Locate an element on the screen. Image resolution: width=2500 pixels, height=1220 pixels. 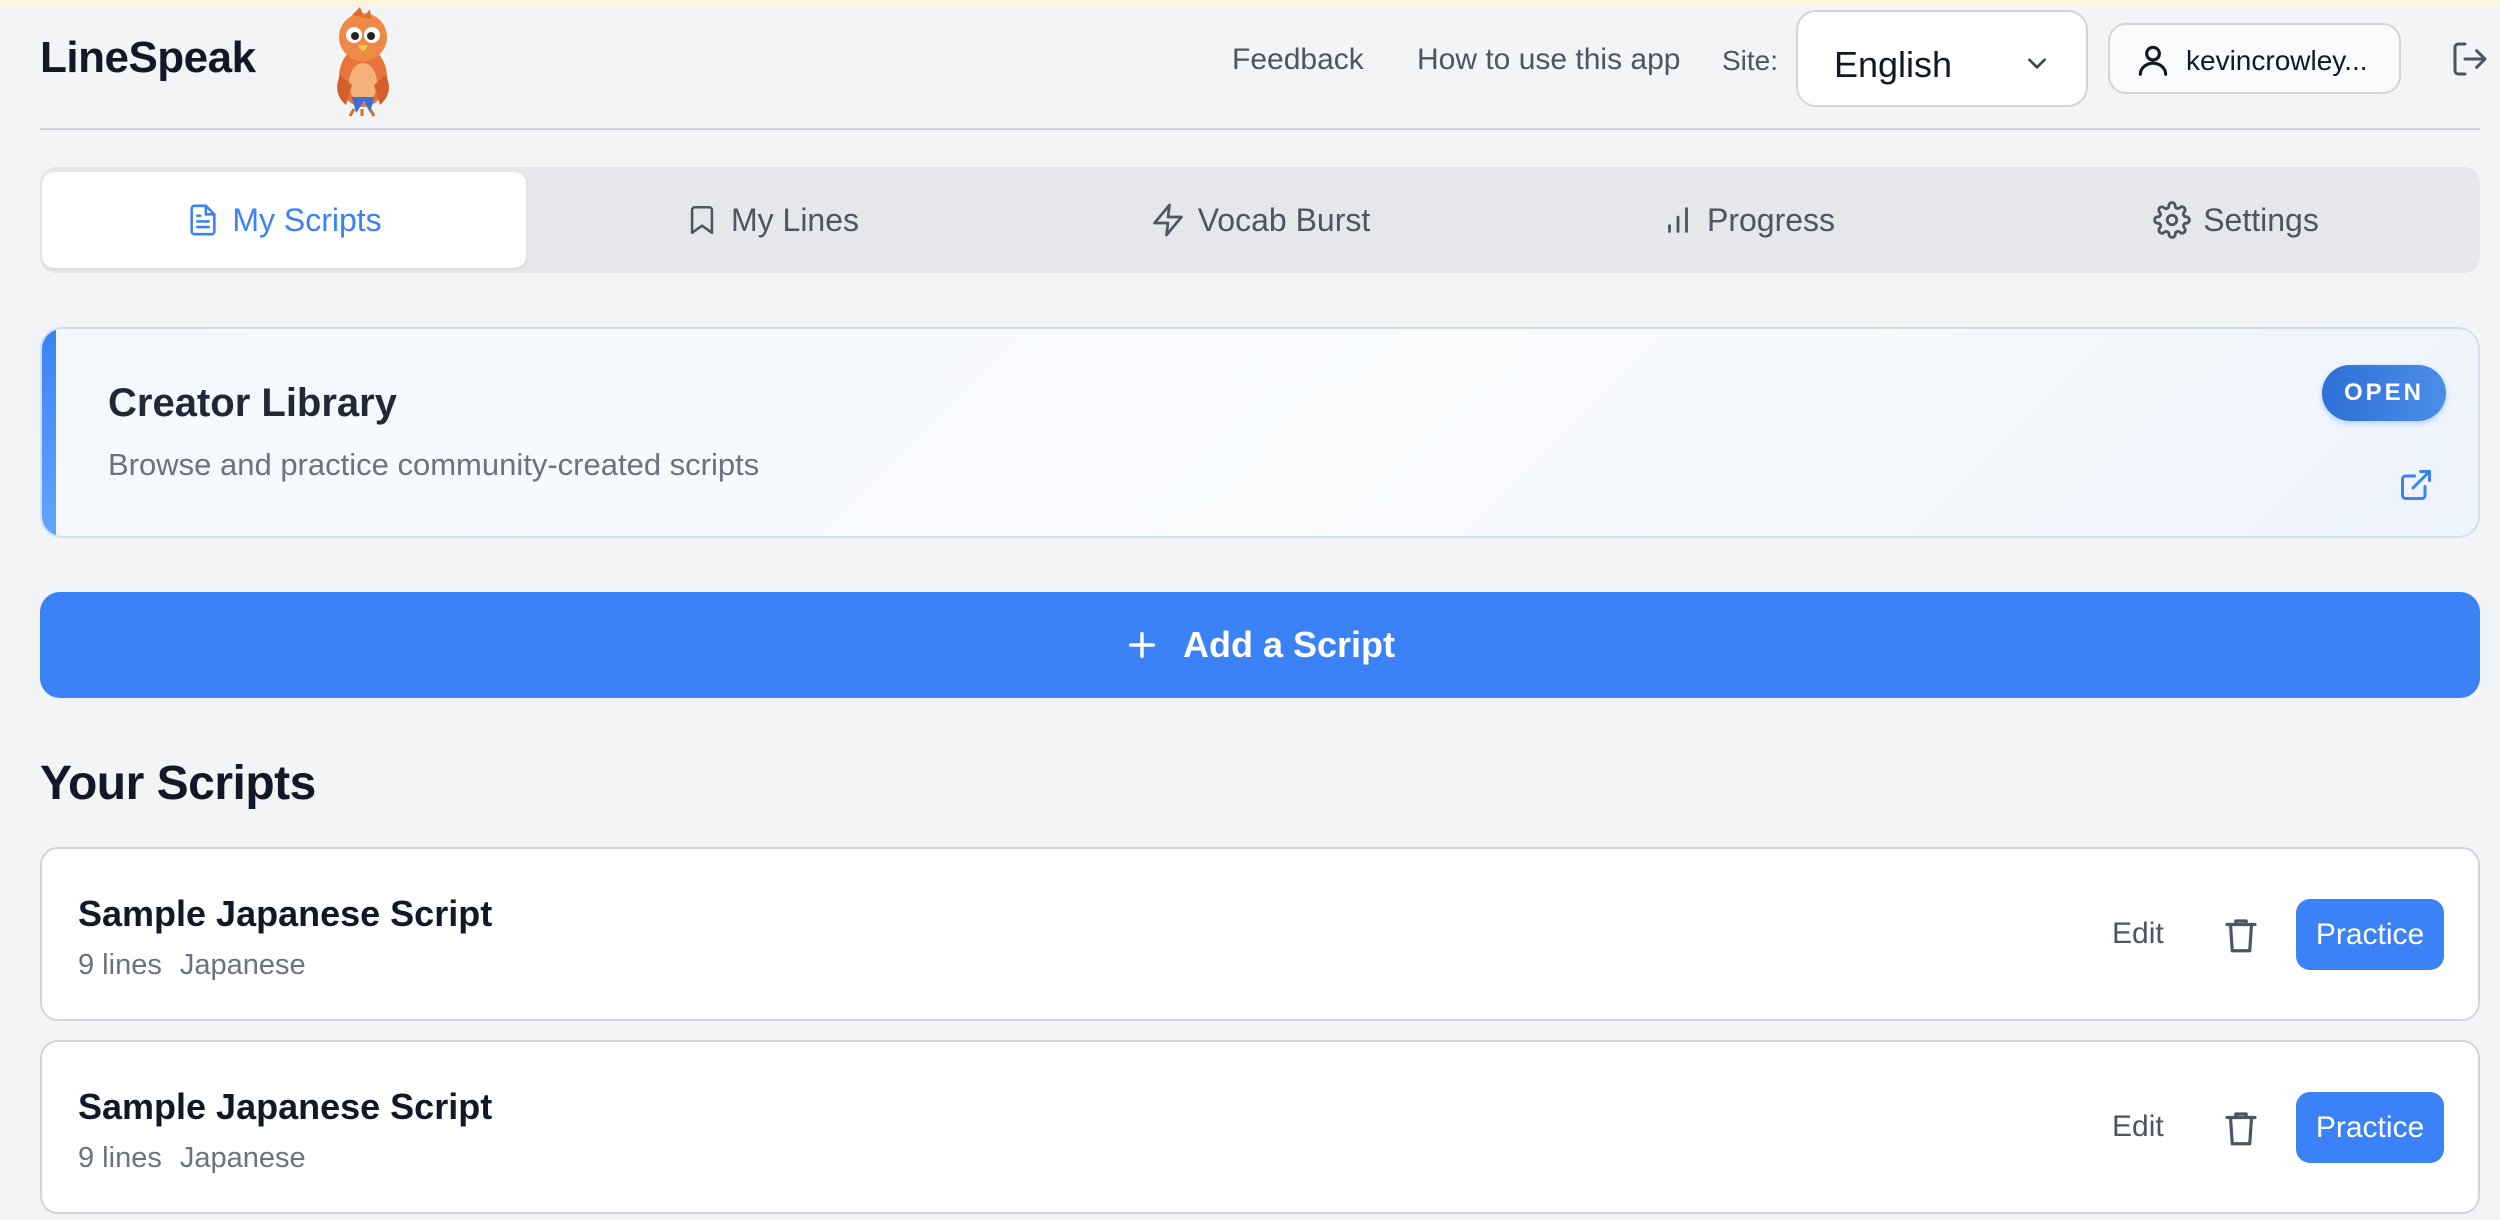
lightning-icon is located at coordinates (1167, 220).